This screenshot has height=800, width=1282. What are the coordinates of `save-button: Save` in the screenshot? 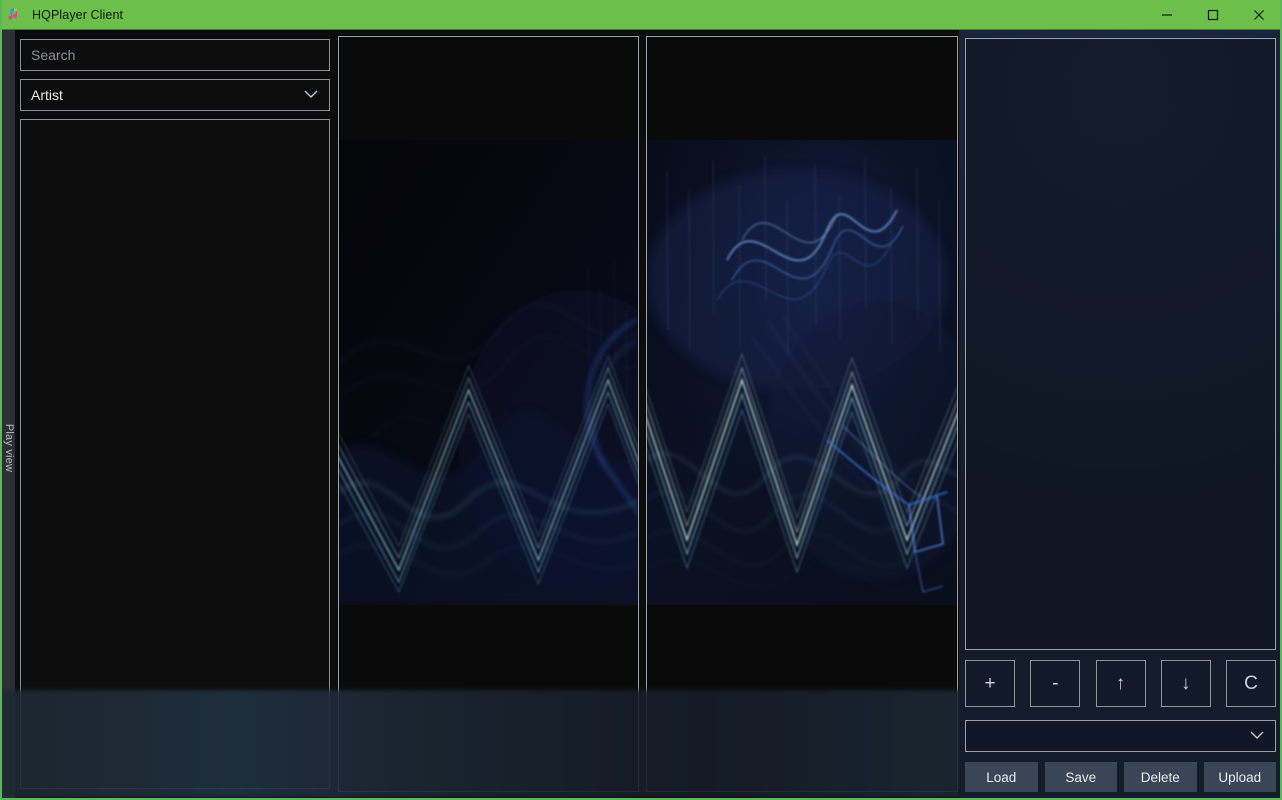 It's located at (1080, 777).